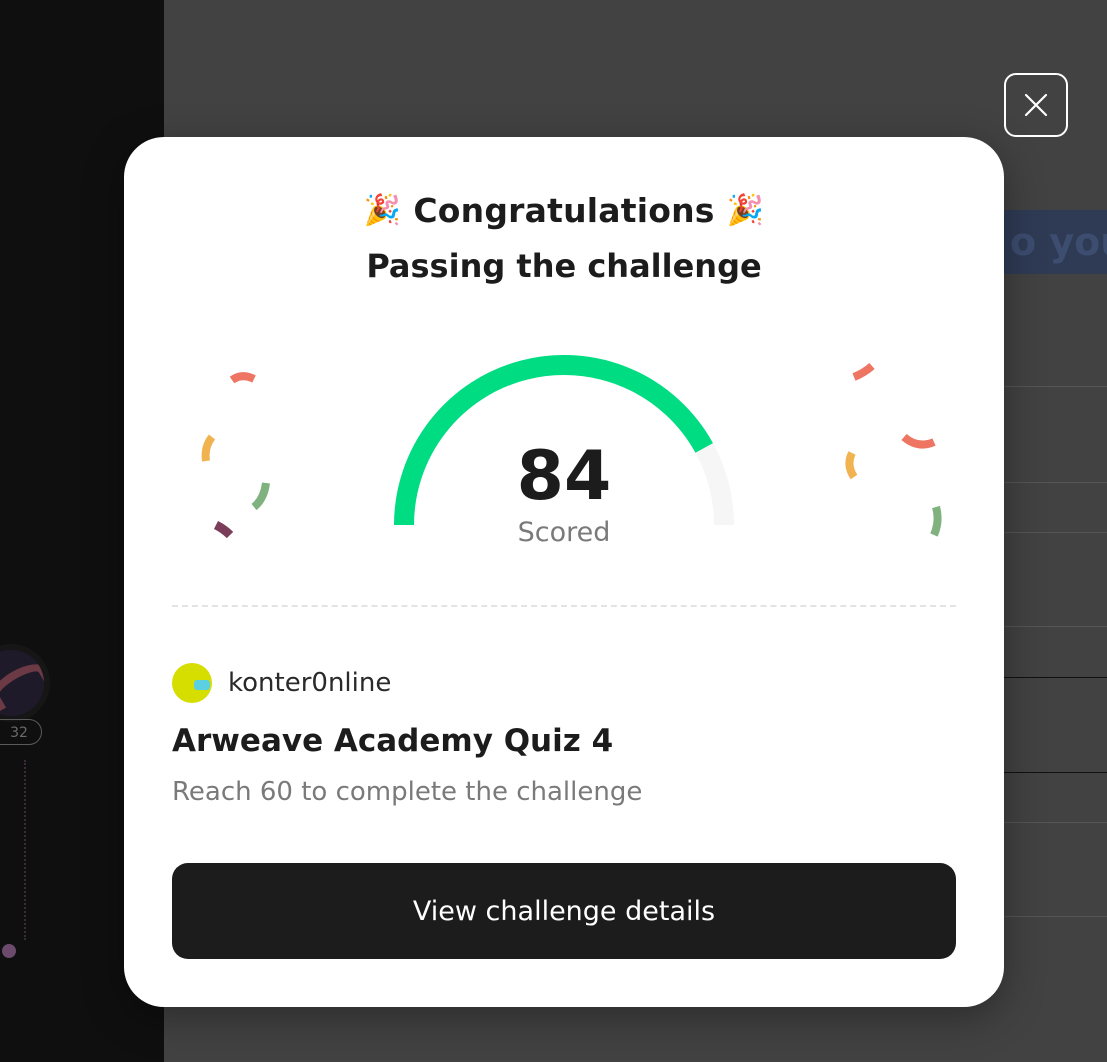 This screenshot has height=1062, width=1107. What do you see at coordinates (21, 732) in the screenshot?
I see `background-count-badge: 32` at bounding box center [21, 732].